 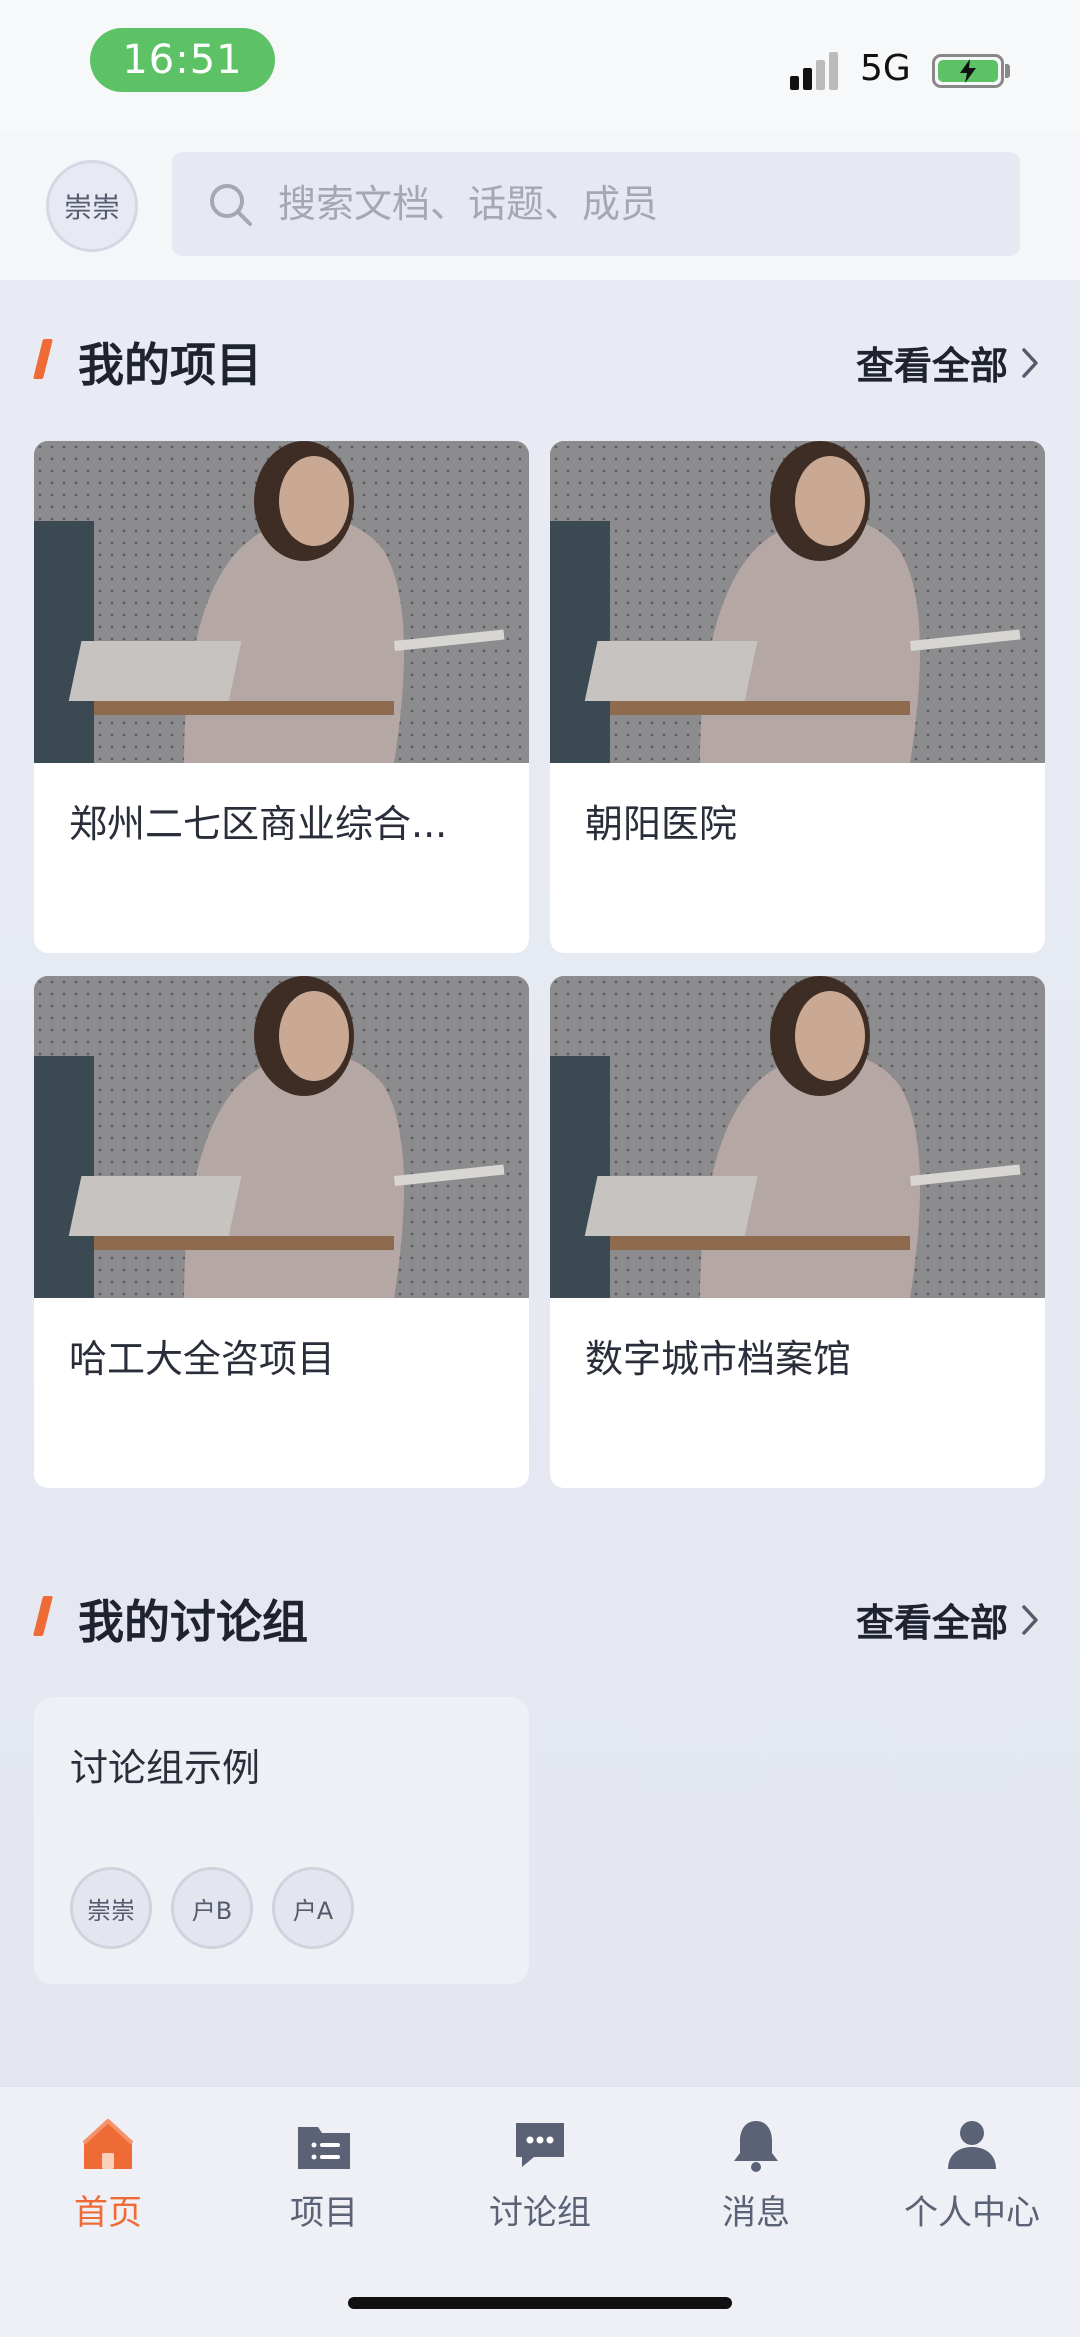 What do you see at coordinates (885, 68) in the screenshot?
I see `network-label: 5G` at bounding box center [885, 68].